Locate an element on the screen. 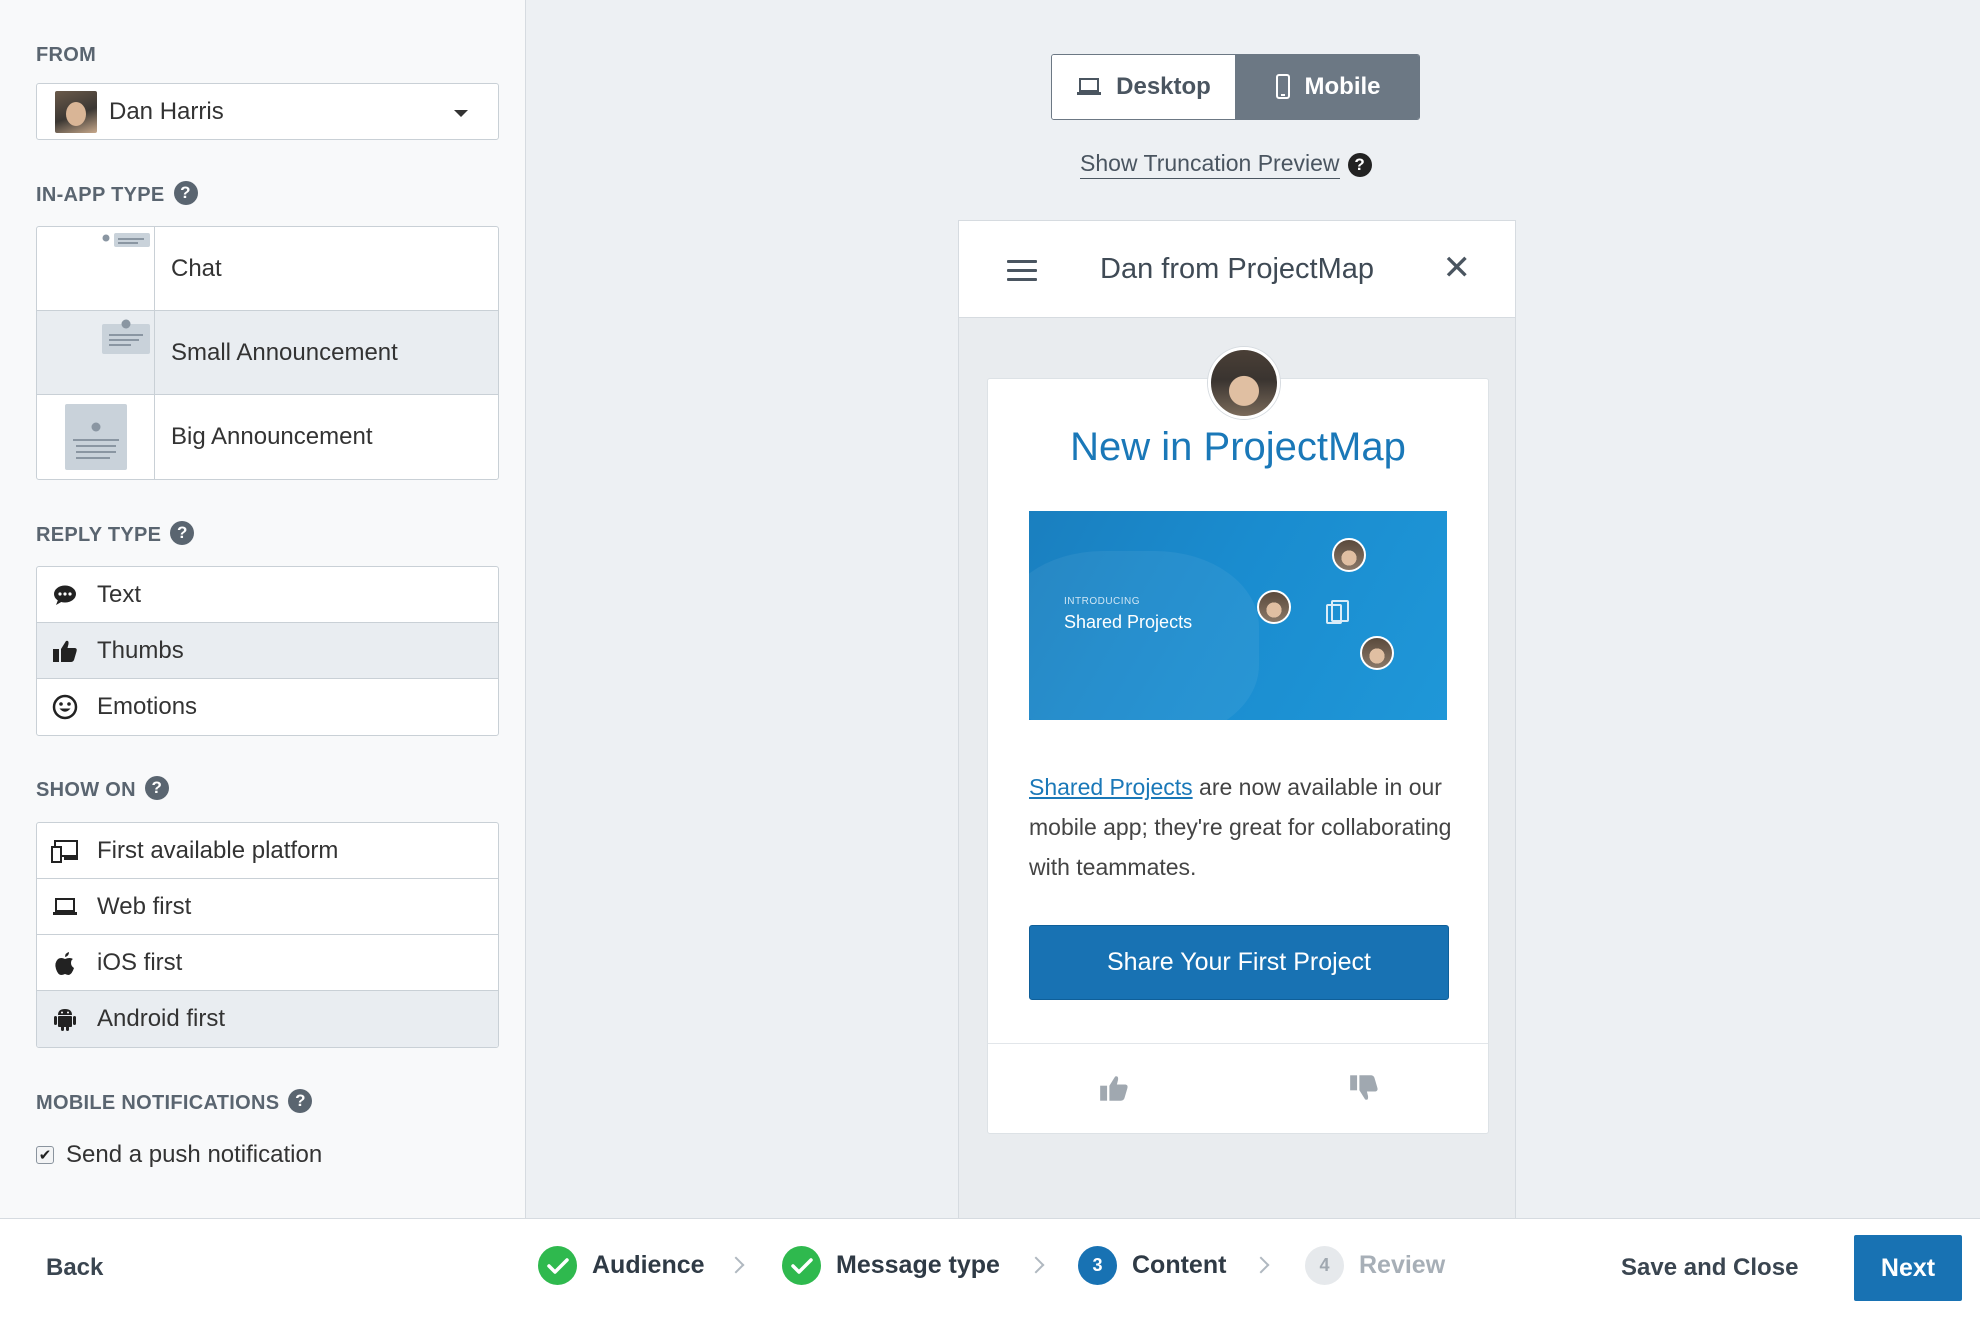  show-on-option-label: First available platform is located at coordinates (218, 850).